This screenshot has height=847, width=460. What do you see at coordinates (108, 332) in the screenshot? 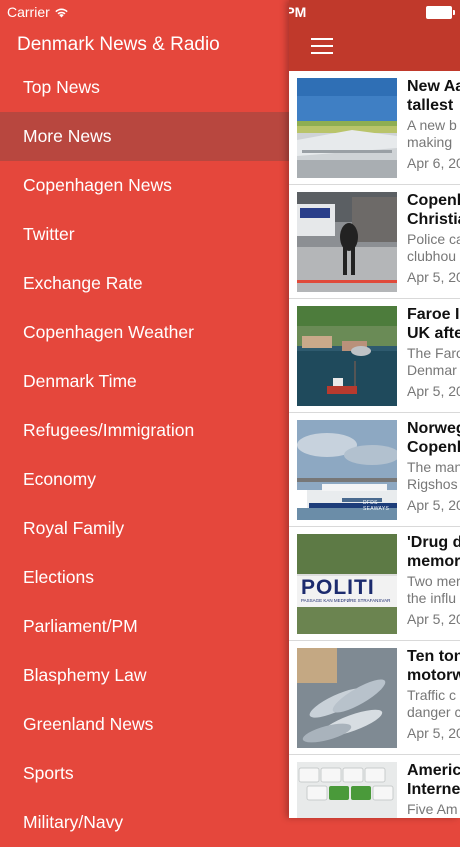
I see `menu-item-label: Copenhagen Weather` at bounding box center [108, 332].